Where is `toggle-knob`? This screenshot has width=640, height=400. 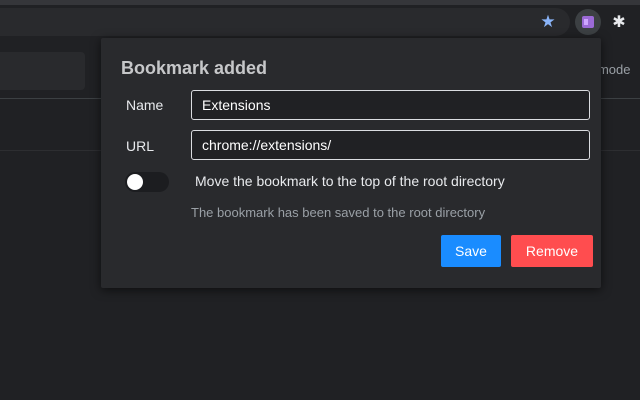
toggle-knob is located at coordinates (135, 182).